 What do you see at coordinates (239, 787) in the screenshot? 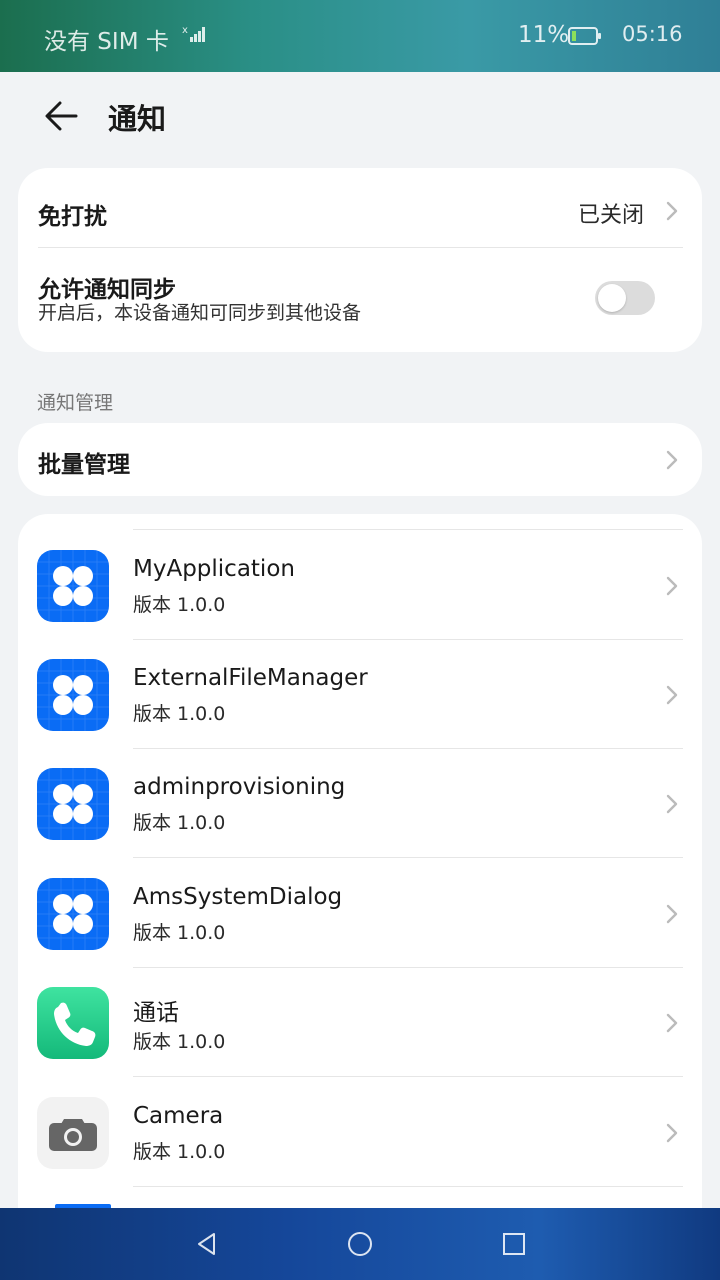
I see `app-name: adminprovisioning` at bounding box center [239, 787].